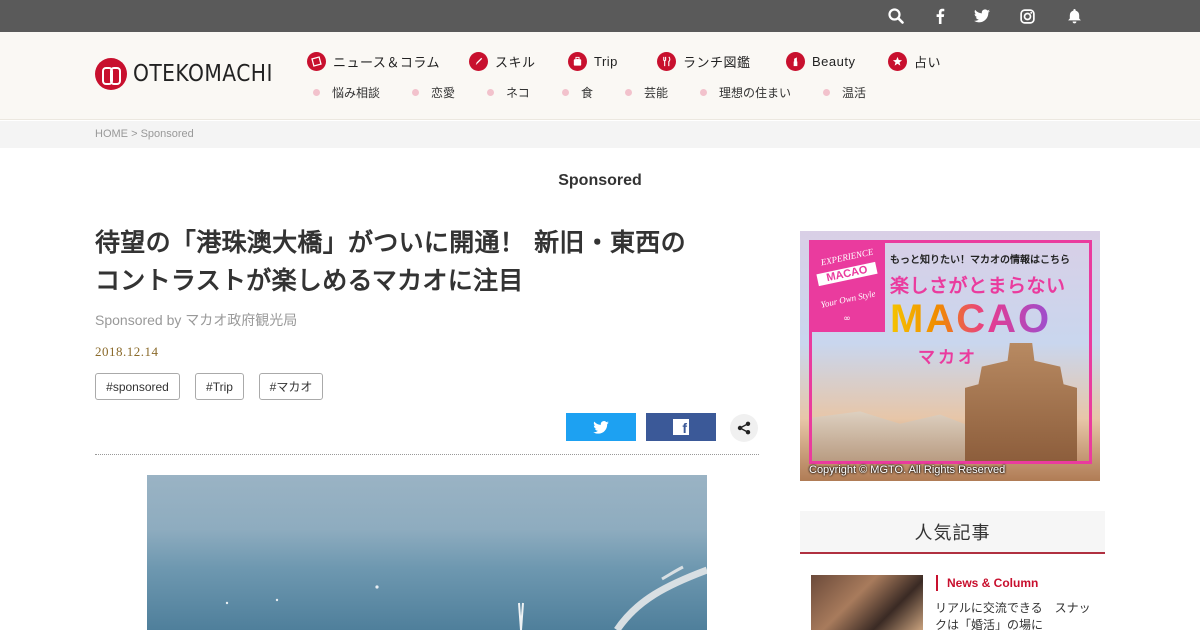 The width and height of the screenshot is (1200, 630). I want to click on article-title-line: 待望の「港珠澳大橋」がついに開通！ 新旧・東西の, so click(390, 242).